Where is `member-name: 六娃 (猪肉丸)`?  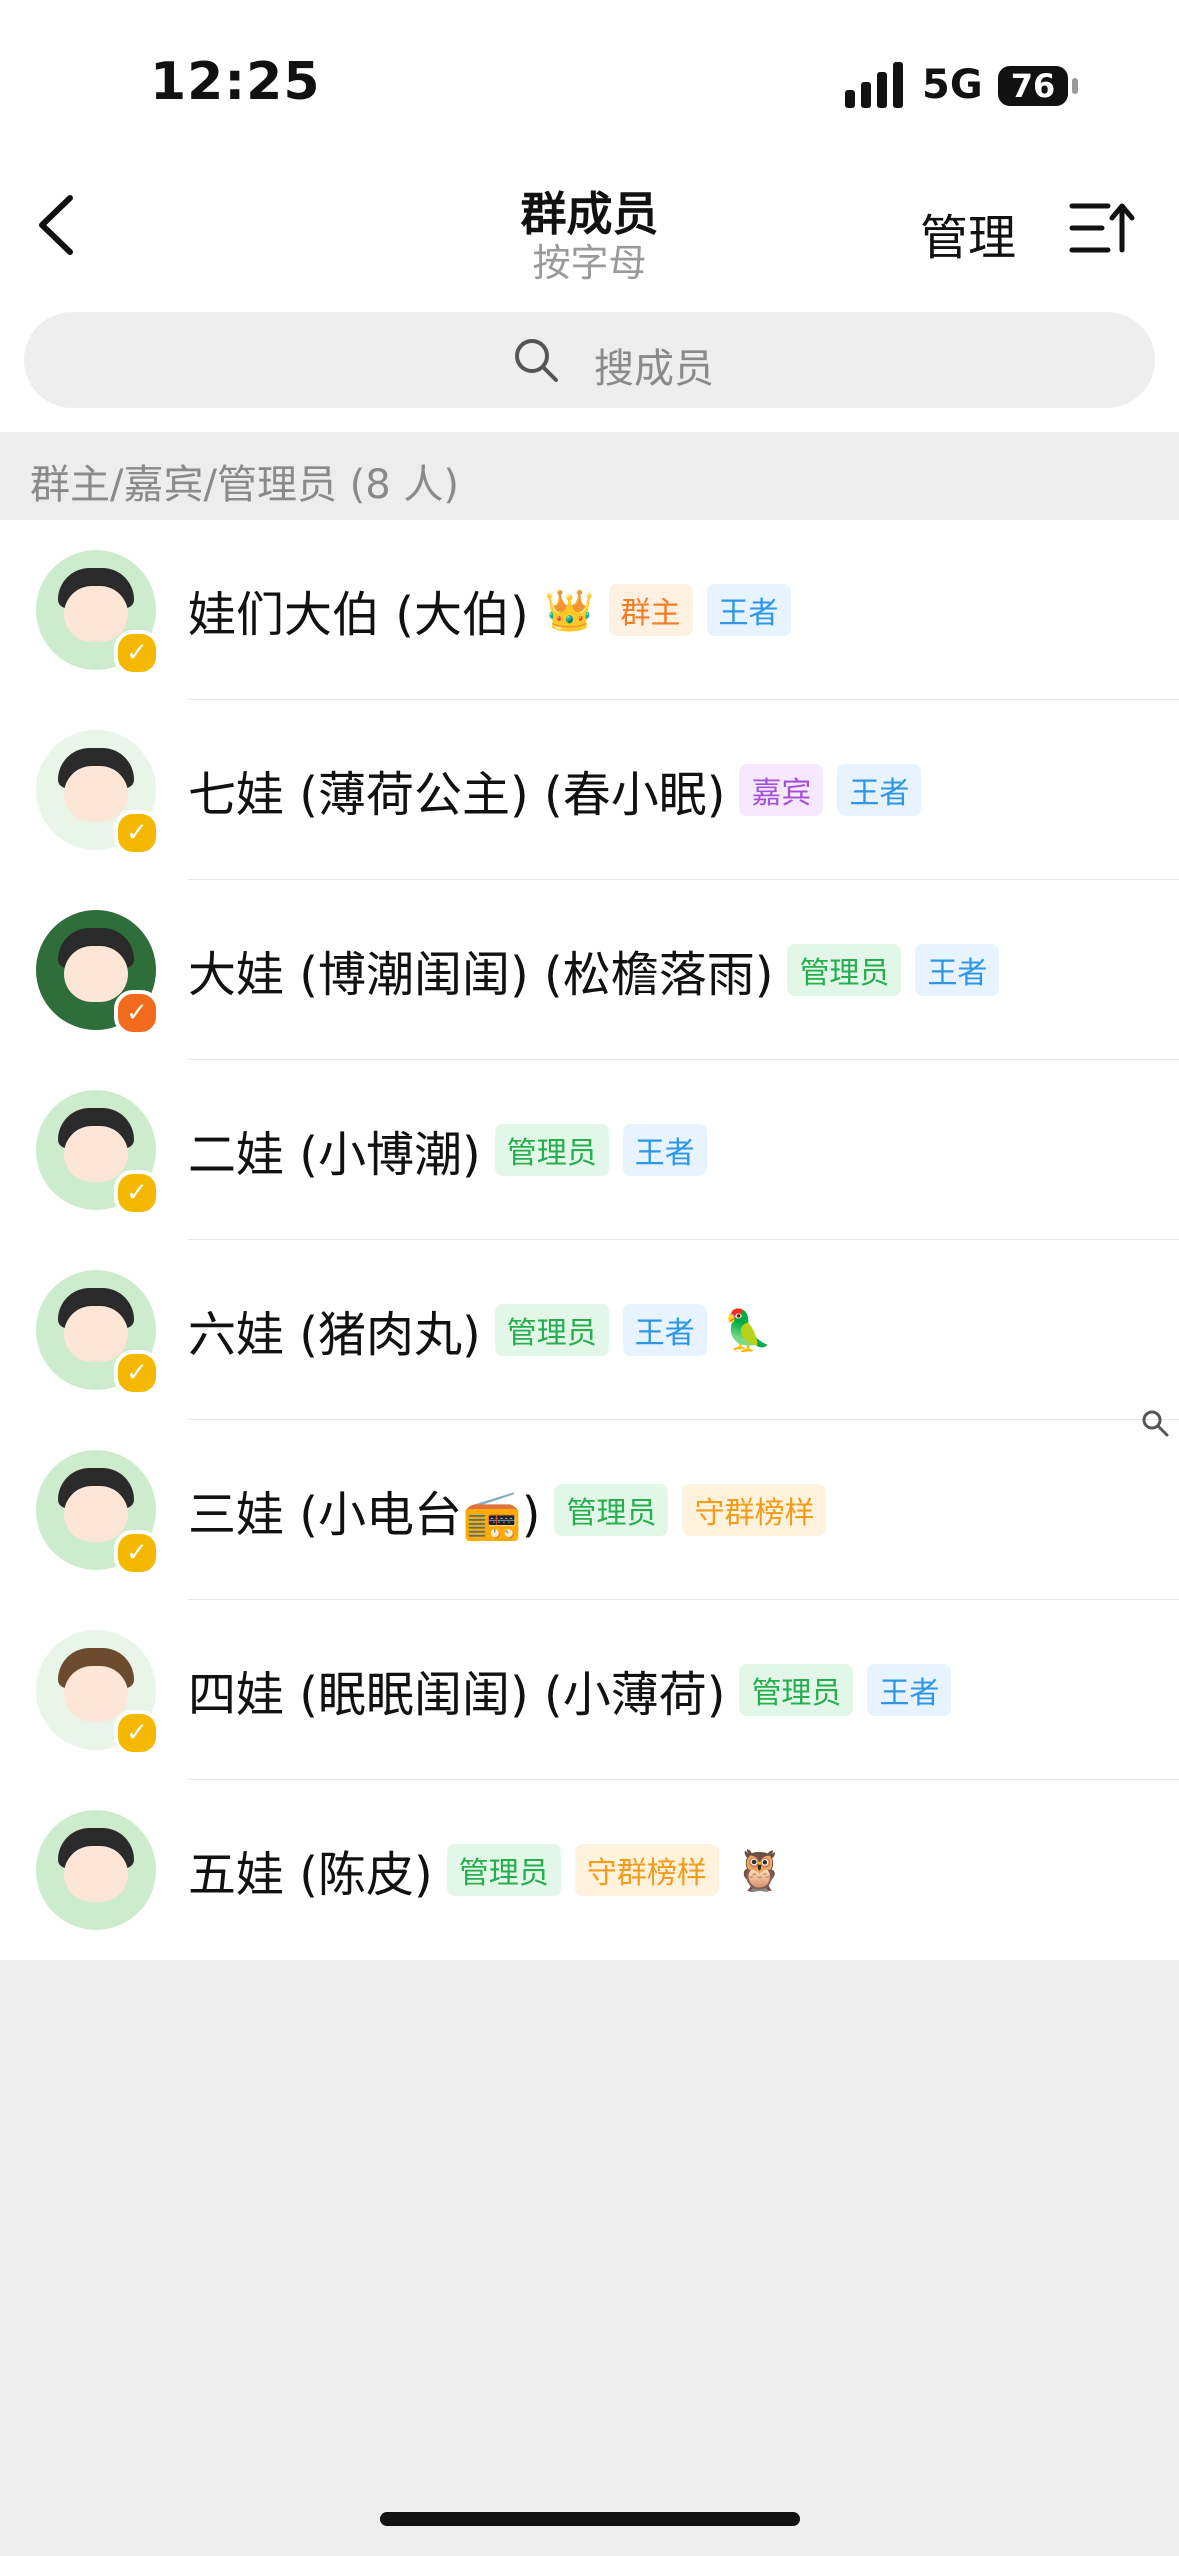
member-name: 六娃 (猪肉丸) is located at coordinates (334, 1335).